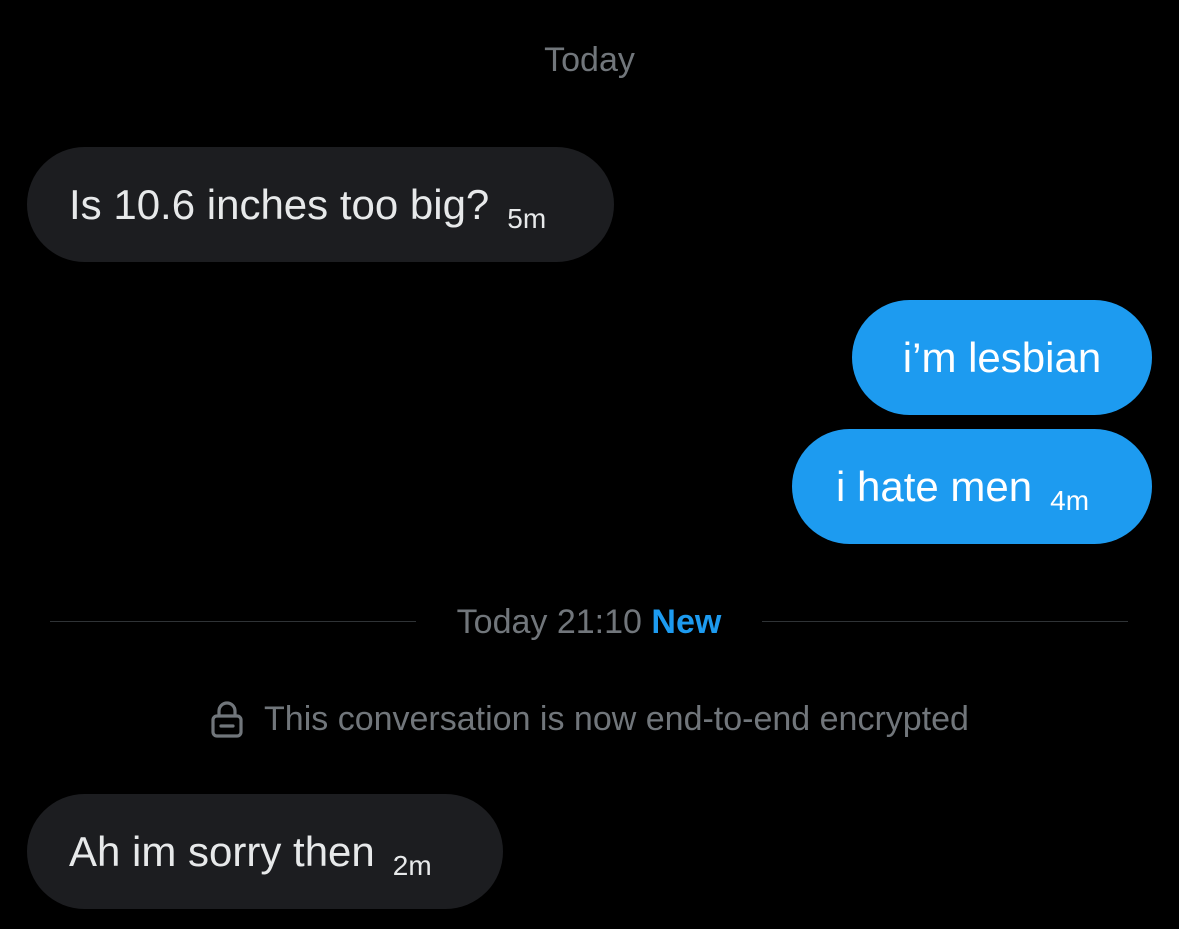 This screenshot has width=1179, height=929. Describe the element at coordinates (222, 851) in the screenshot. I see `message-text: Ah im sorry then` at that location.